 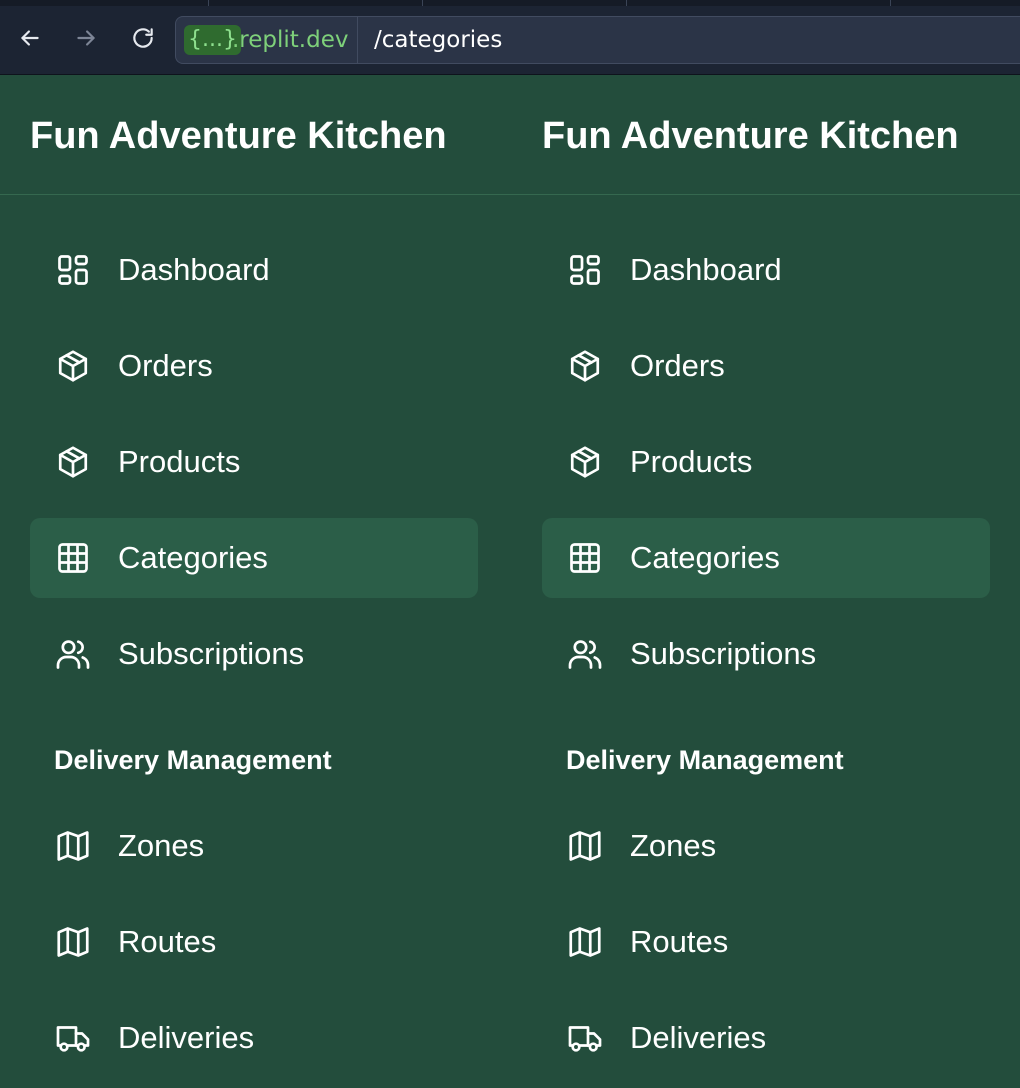 What do you see at coordinates (510, 3) in the screenshot?
I see `tab-strip` at bounding box center [510, 3].